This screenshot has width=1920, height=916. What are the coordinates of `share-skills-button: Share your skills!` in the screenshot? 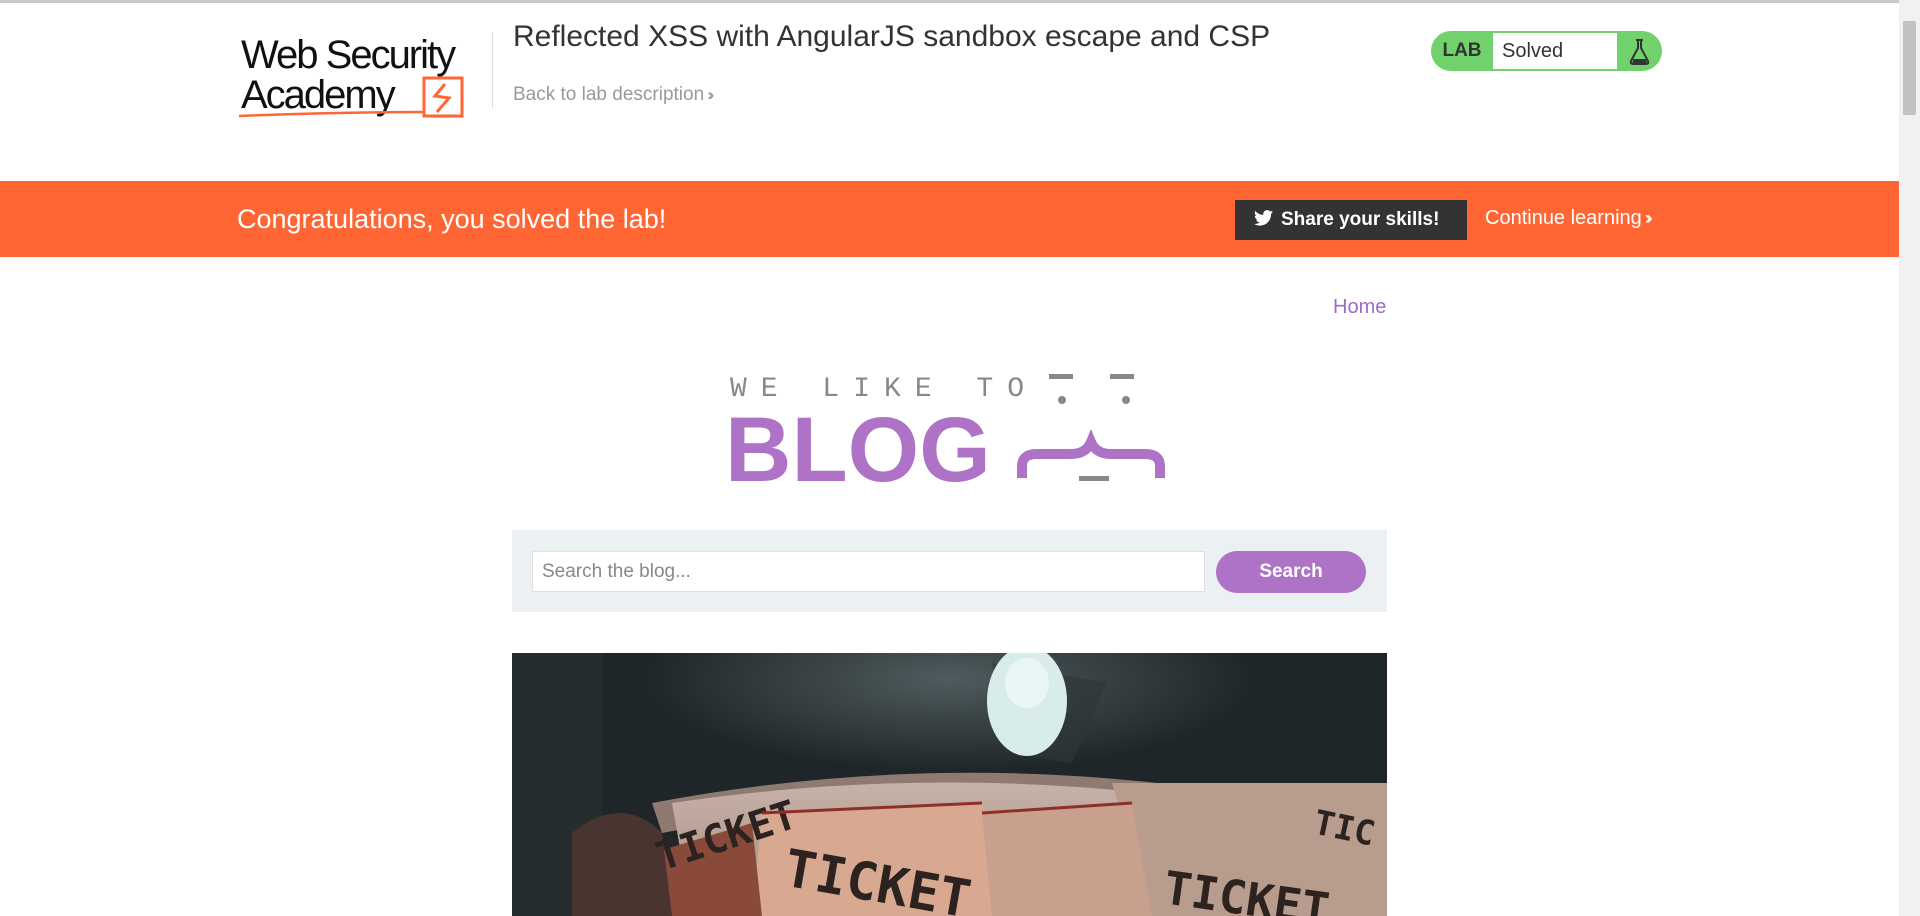 It's located at (1351, 220).